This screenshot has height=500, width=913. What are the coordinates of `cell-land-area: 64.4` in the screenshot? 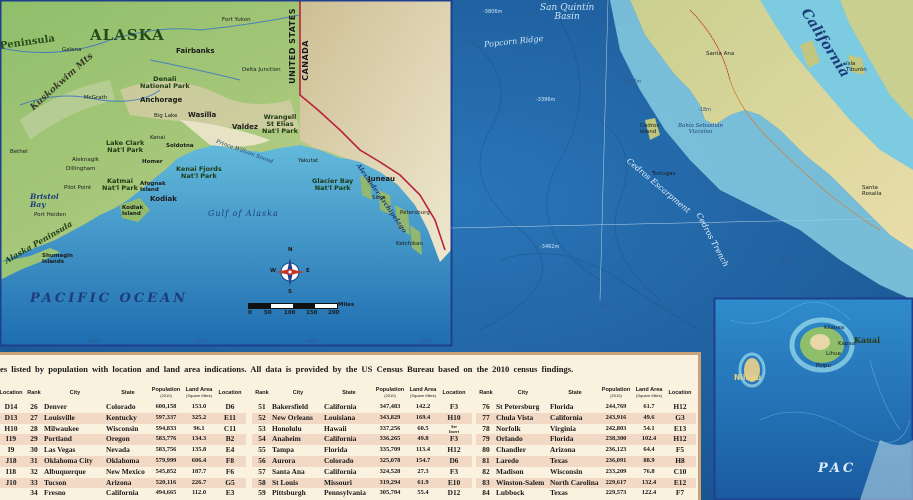 It's located at (649, 450).